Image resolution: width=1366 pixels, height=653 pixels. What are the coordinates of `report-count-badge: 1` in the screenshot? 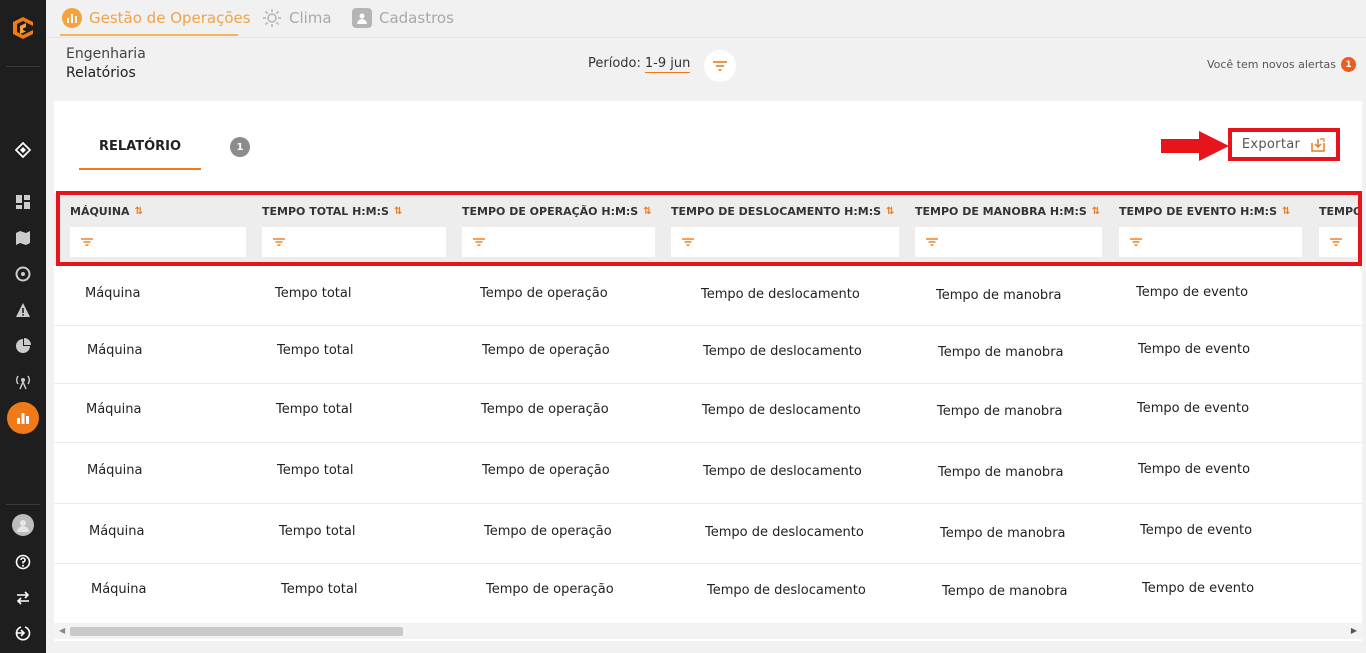 It's located at (240, 147).